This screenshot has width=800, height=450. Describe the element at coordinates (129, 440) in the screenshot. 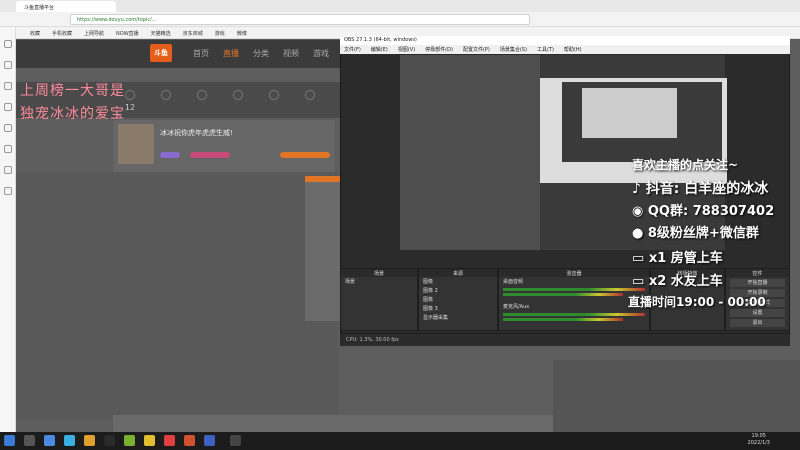

I see `nvidia-icon` at that location.